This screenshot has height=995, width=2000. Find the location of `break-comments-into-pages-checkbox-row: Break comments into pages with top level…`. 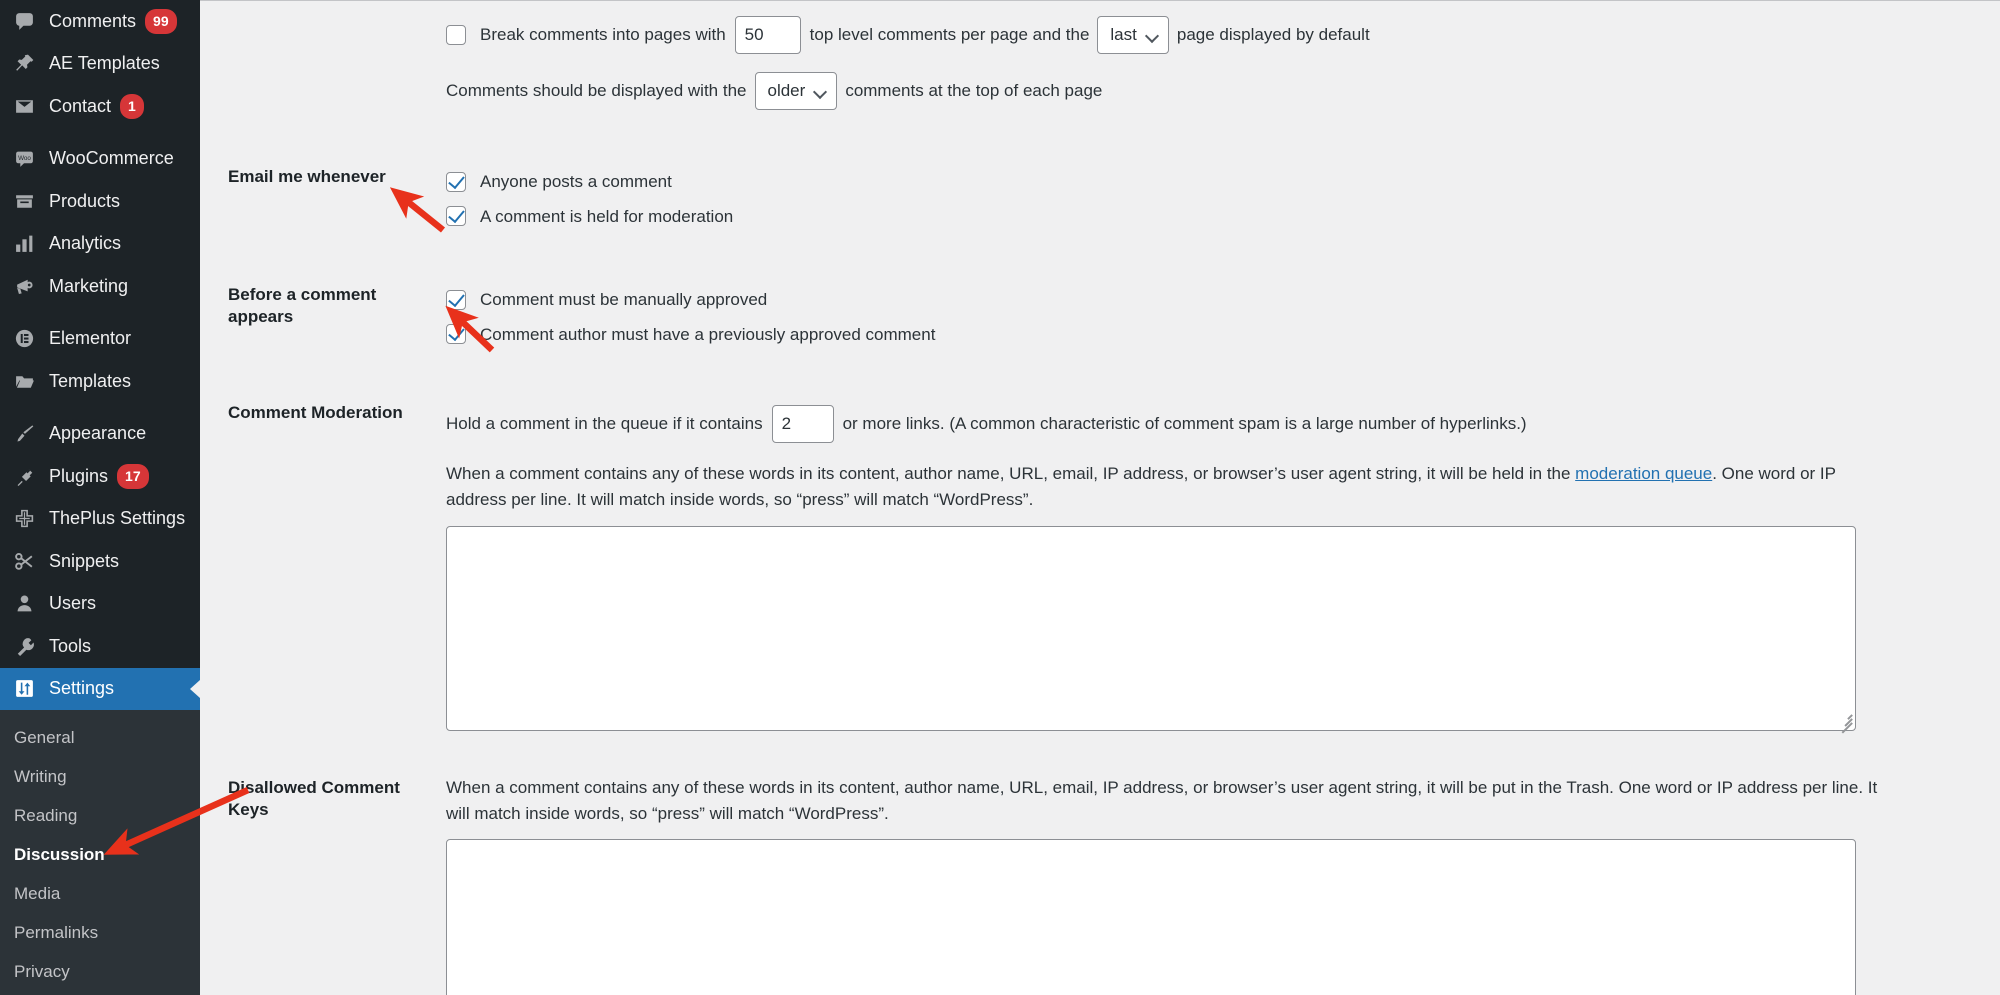

break-comments-into-pages-checkbox-row: Break comments into pages with top level… is located at coordinates (1223, 35).